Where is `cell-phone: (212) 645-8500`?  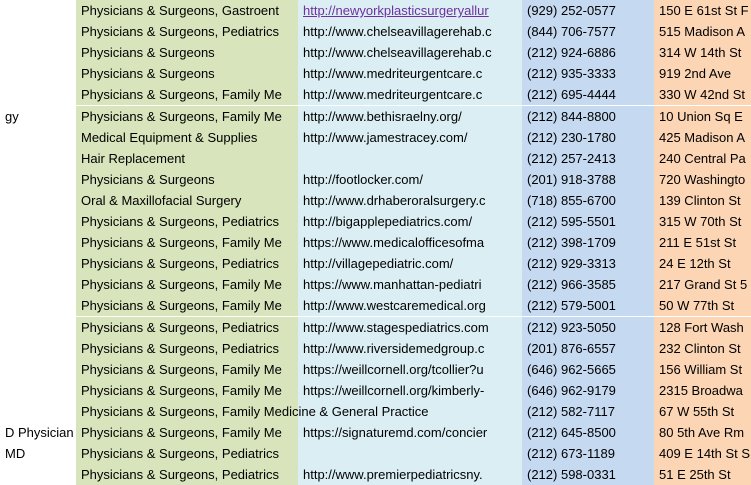
cell-phone: (212) 645-8500 is located at coordinates (588, 432).